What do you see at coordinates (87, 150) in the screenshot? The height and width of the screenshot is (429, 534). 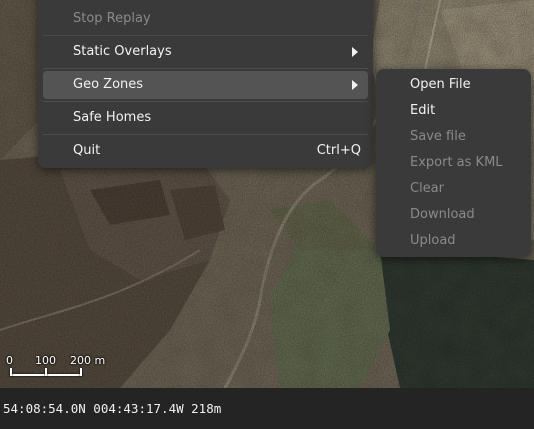 I see `menu-item-label: Quit` at bounding box center [87, 150].